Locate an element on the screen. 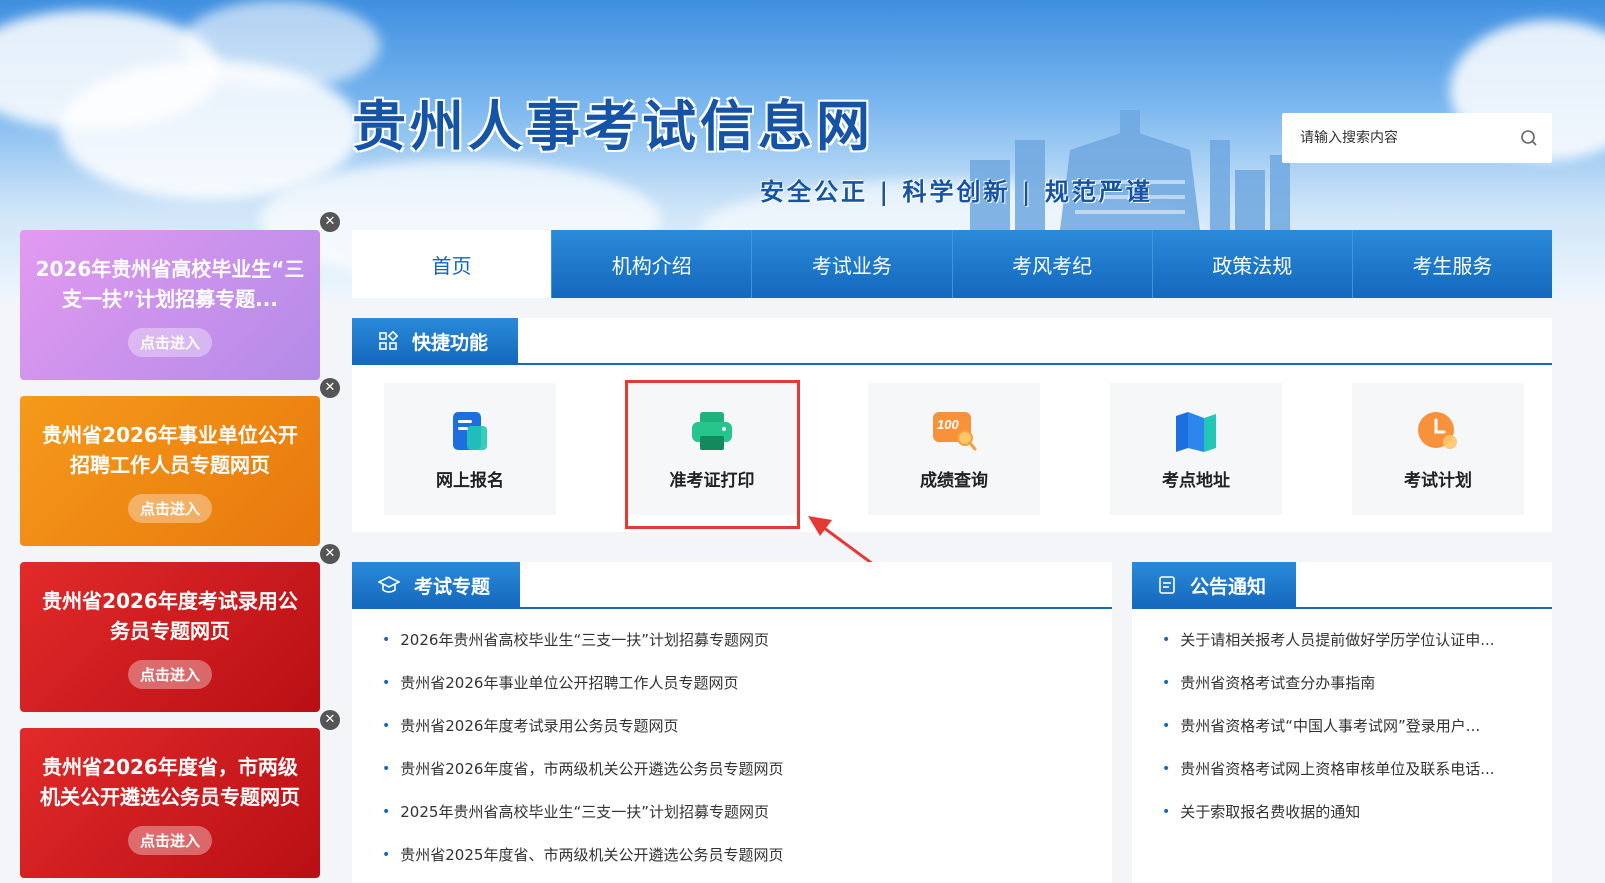 This screenshot has height=883, width=1605. notices-header: 公告通知 is located at coordinates (1214, 585).